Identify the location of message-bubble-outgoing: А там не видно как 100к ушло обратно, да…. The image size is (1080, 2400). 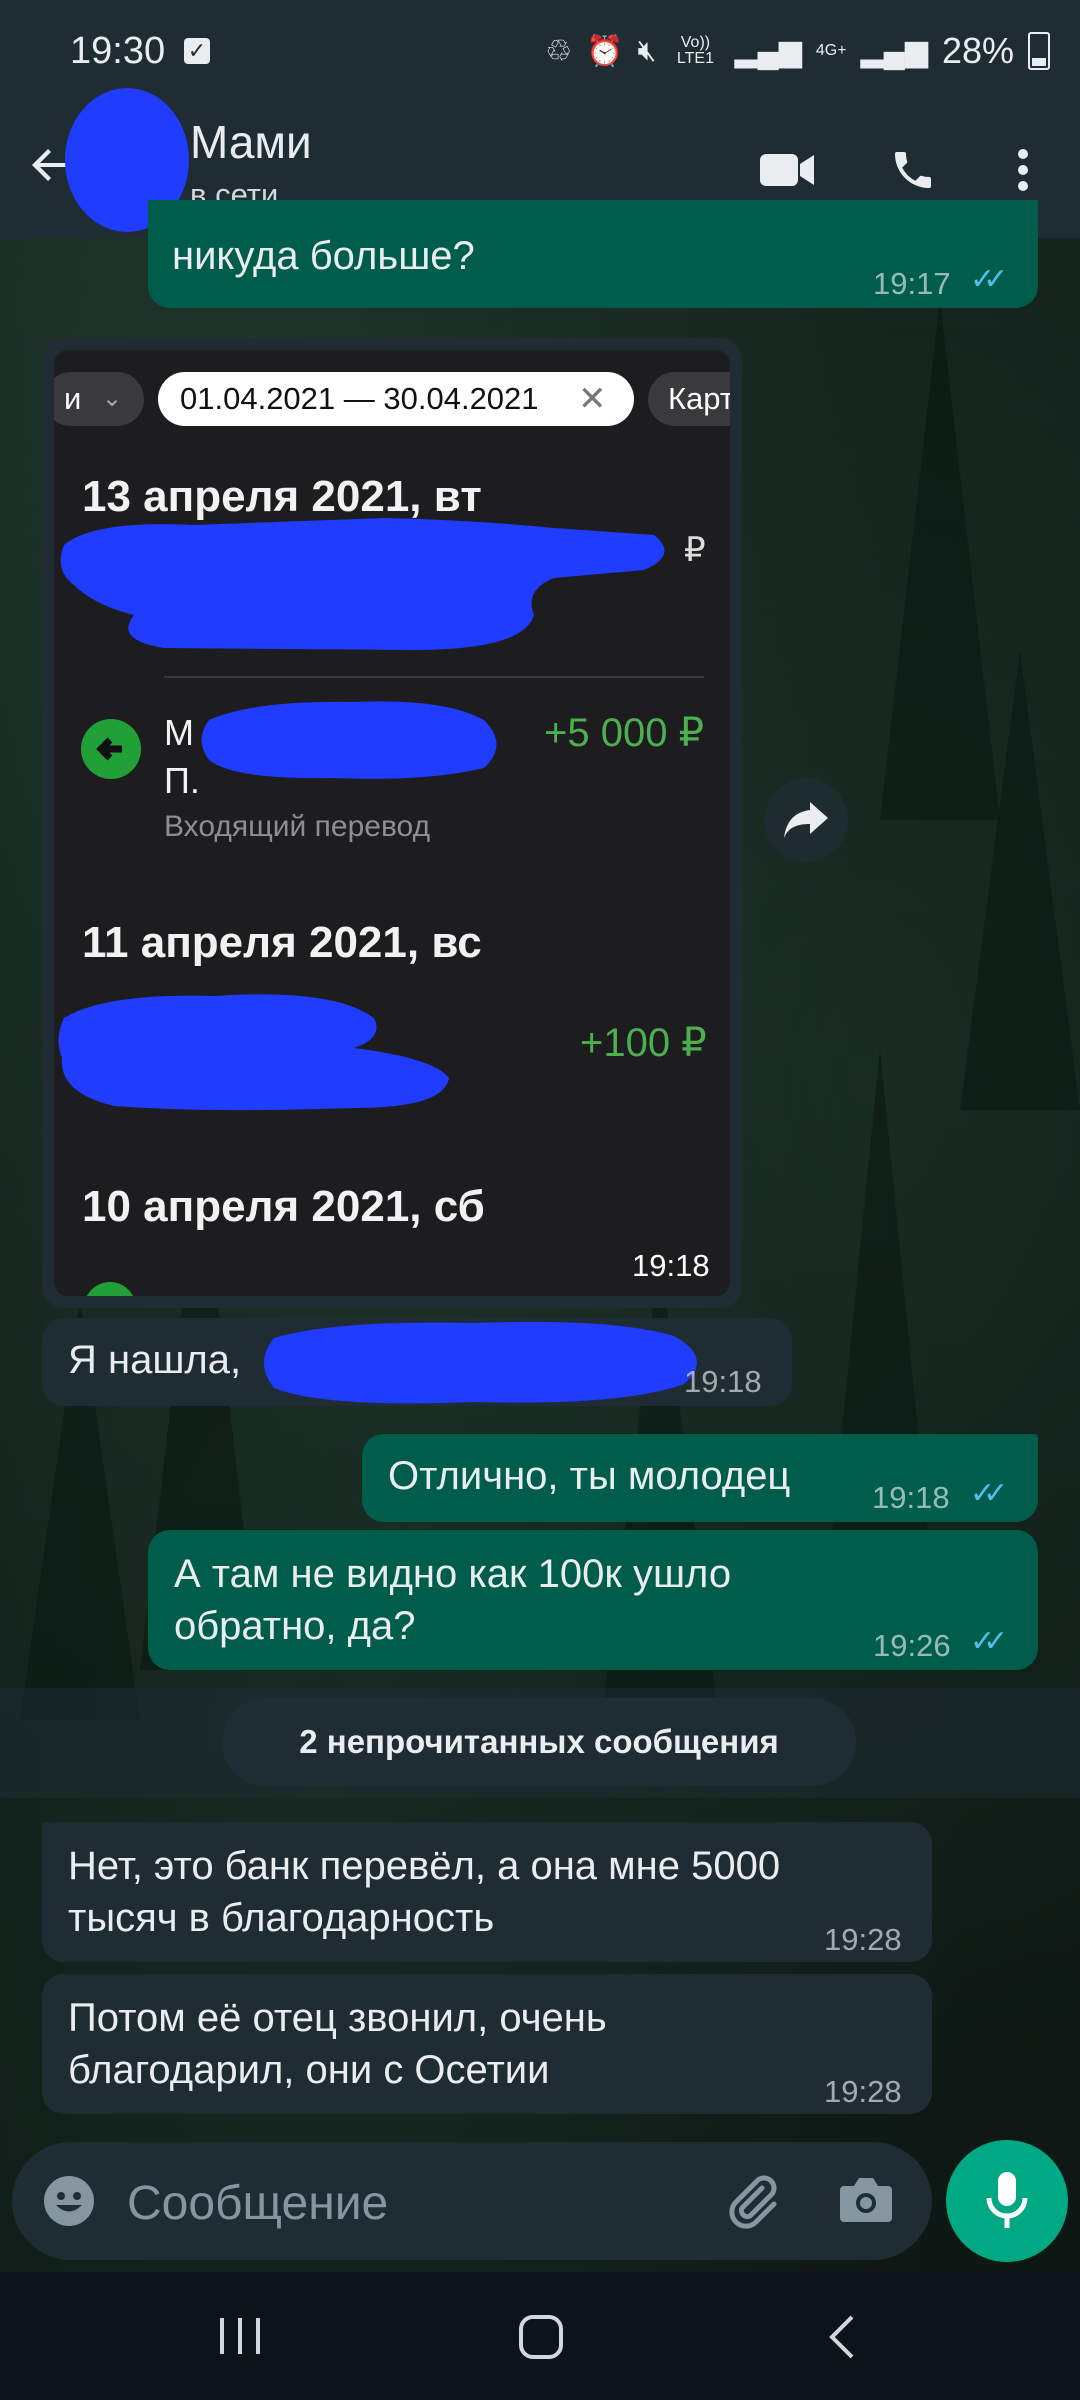
(593, 1600).